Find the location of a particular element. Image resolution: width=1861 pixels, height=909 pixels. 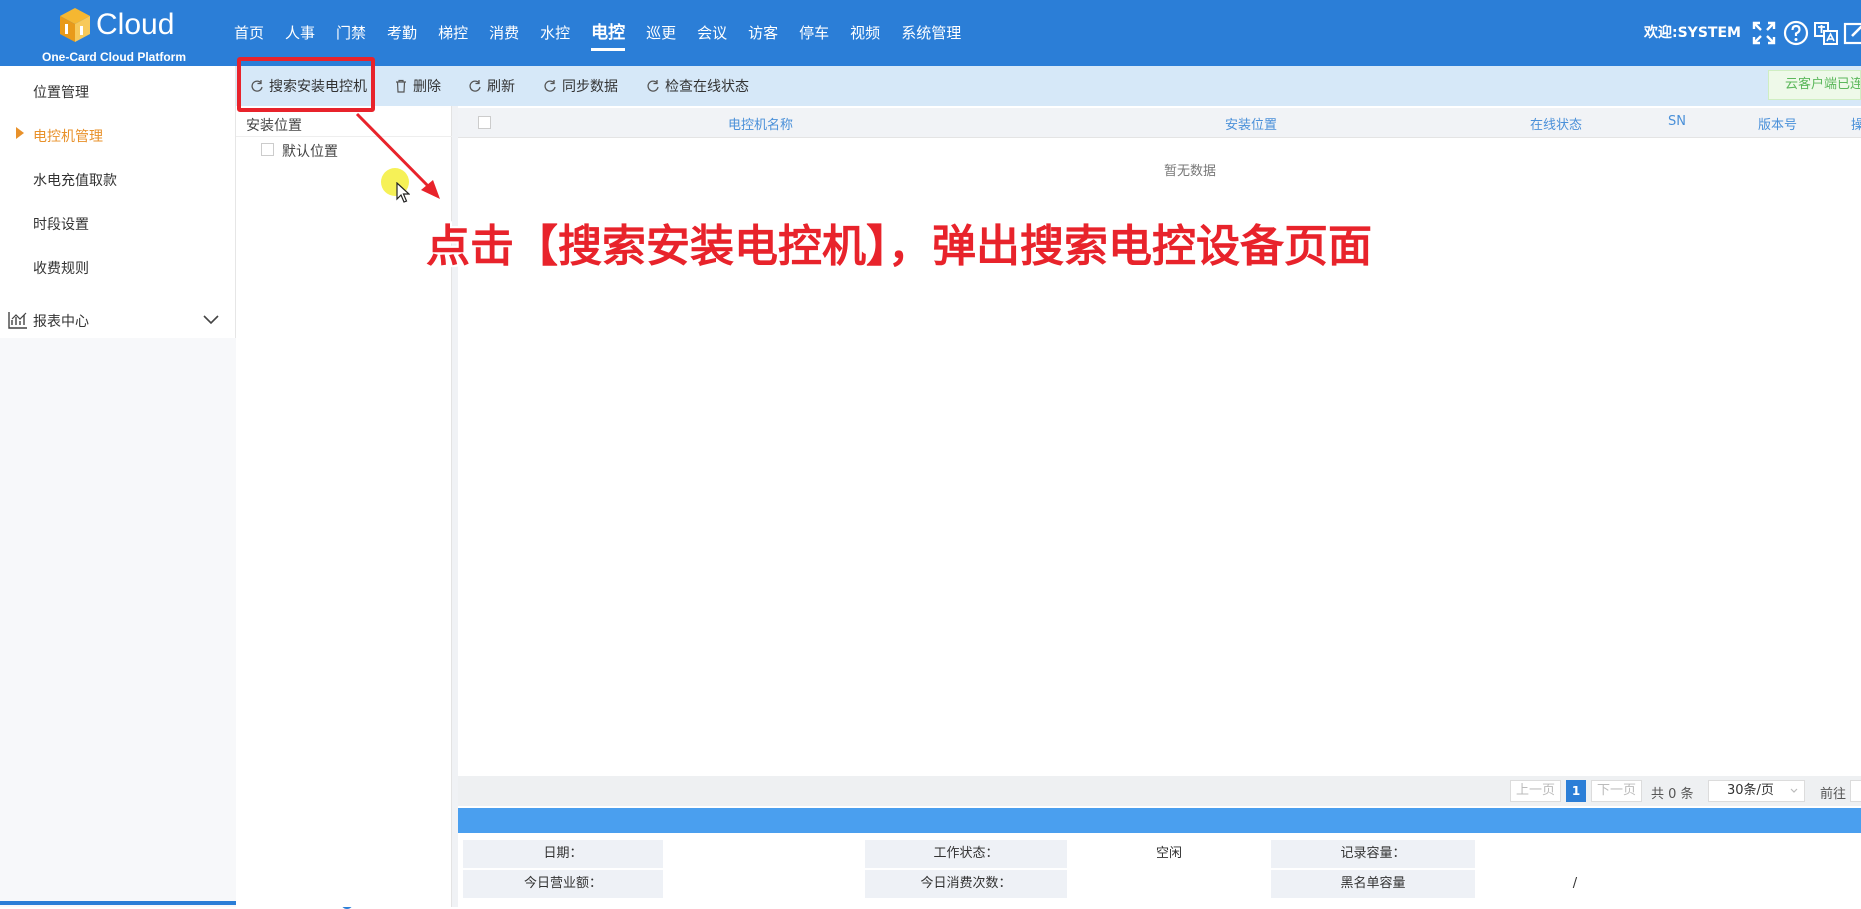

nav-item-patrol: 巡更 is located at coordinates (661, 33).